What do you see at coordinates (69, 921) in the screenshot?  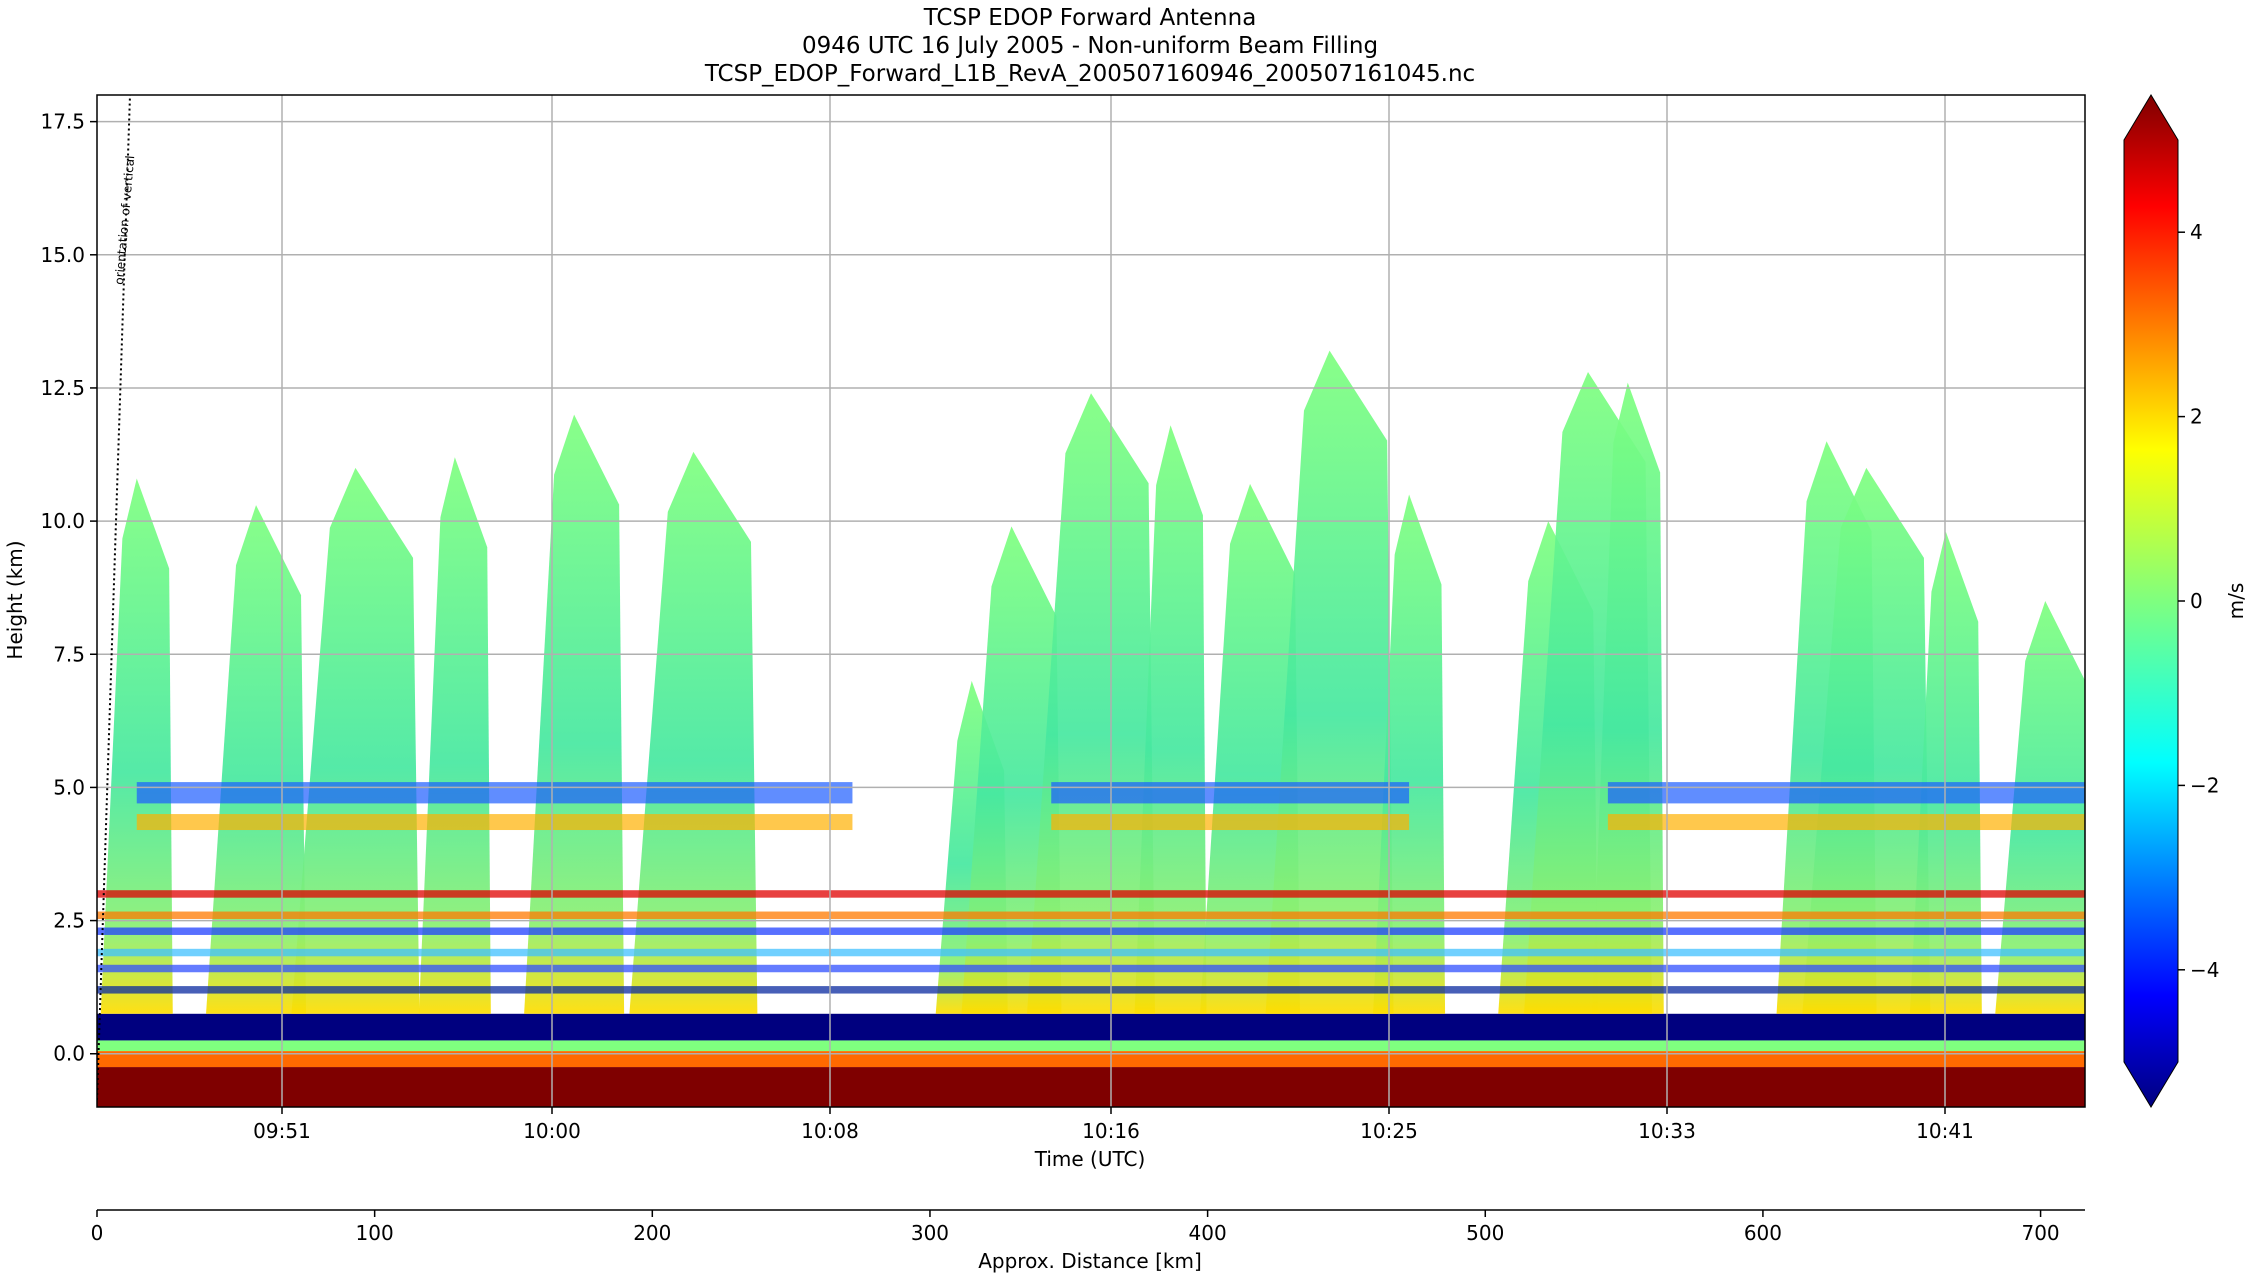 I see `y-tick-label: 2.5` at bounding box center [69, 921].